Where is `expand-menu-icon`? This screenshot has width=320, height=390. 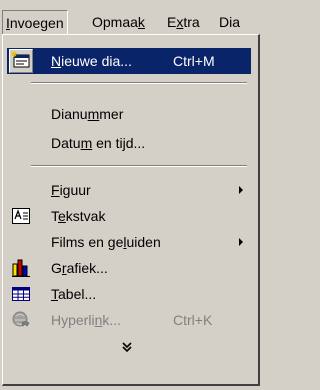 expand-menu-icon is located at coordinates (127, 347).